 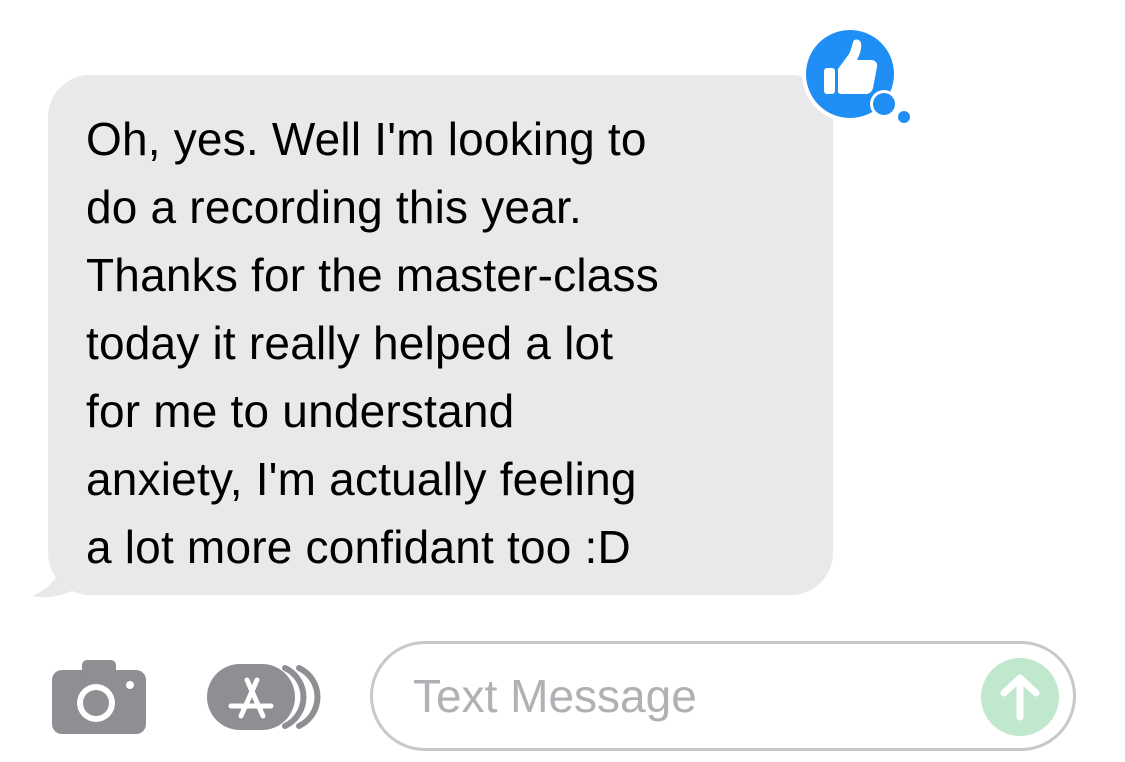 What do you see at coordinates (264, 697) in the screenshot?
I see `app-store-icon` at bounding box center [264, 697].